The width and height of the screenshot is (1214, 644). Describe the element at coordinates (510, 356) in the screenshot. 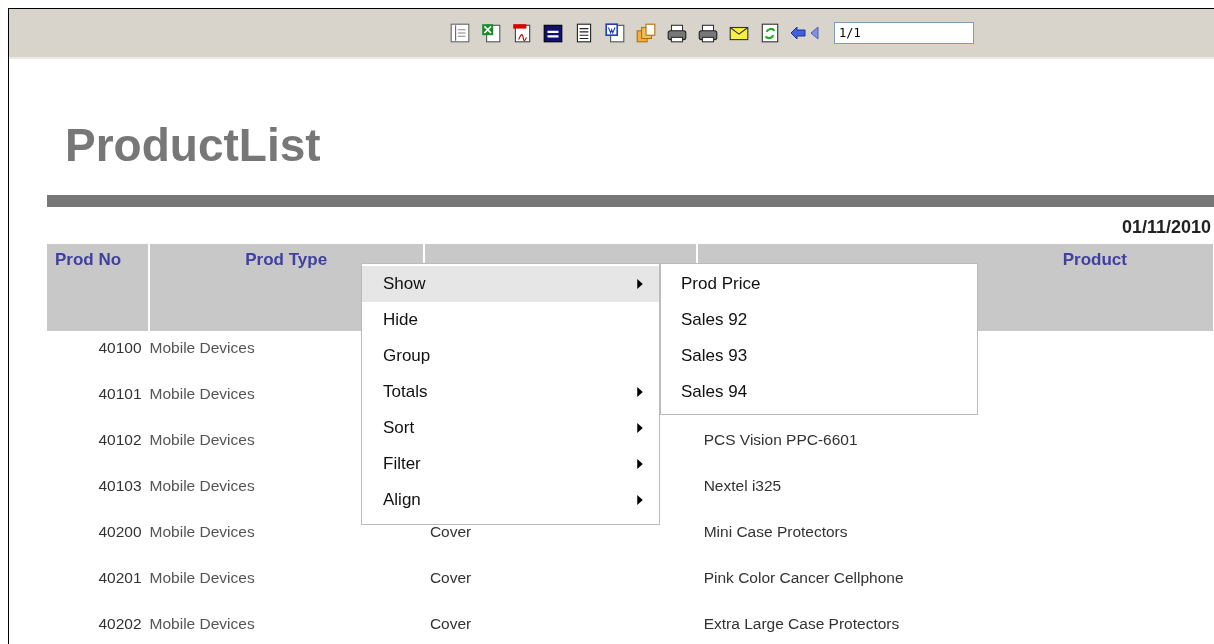

I see `menu-item: Group` at that location.